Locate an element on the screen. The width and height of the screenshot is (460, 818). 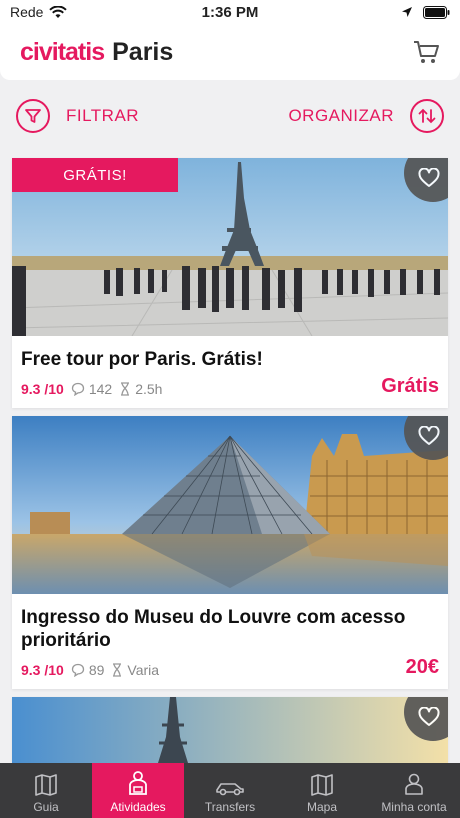
tab-minha-conta: Minha conta is located at coordinates (414, 790).